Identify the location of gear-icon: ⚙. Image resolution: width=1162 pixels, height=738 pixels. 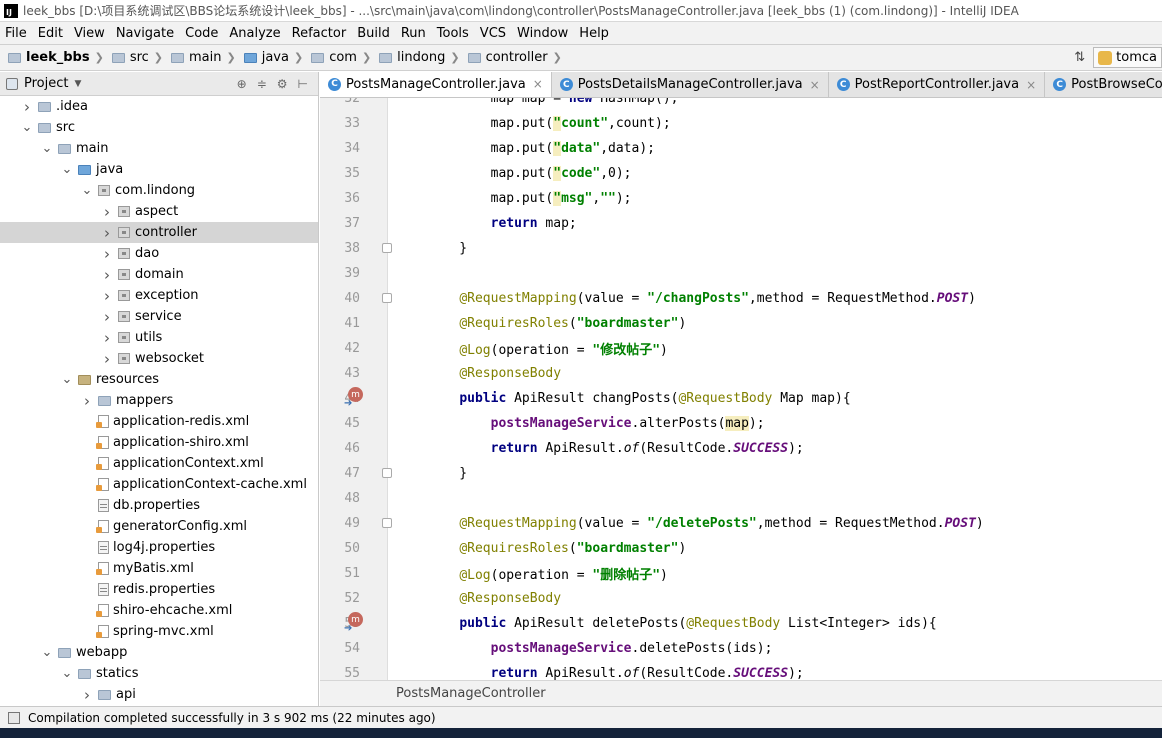
(282, 84).